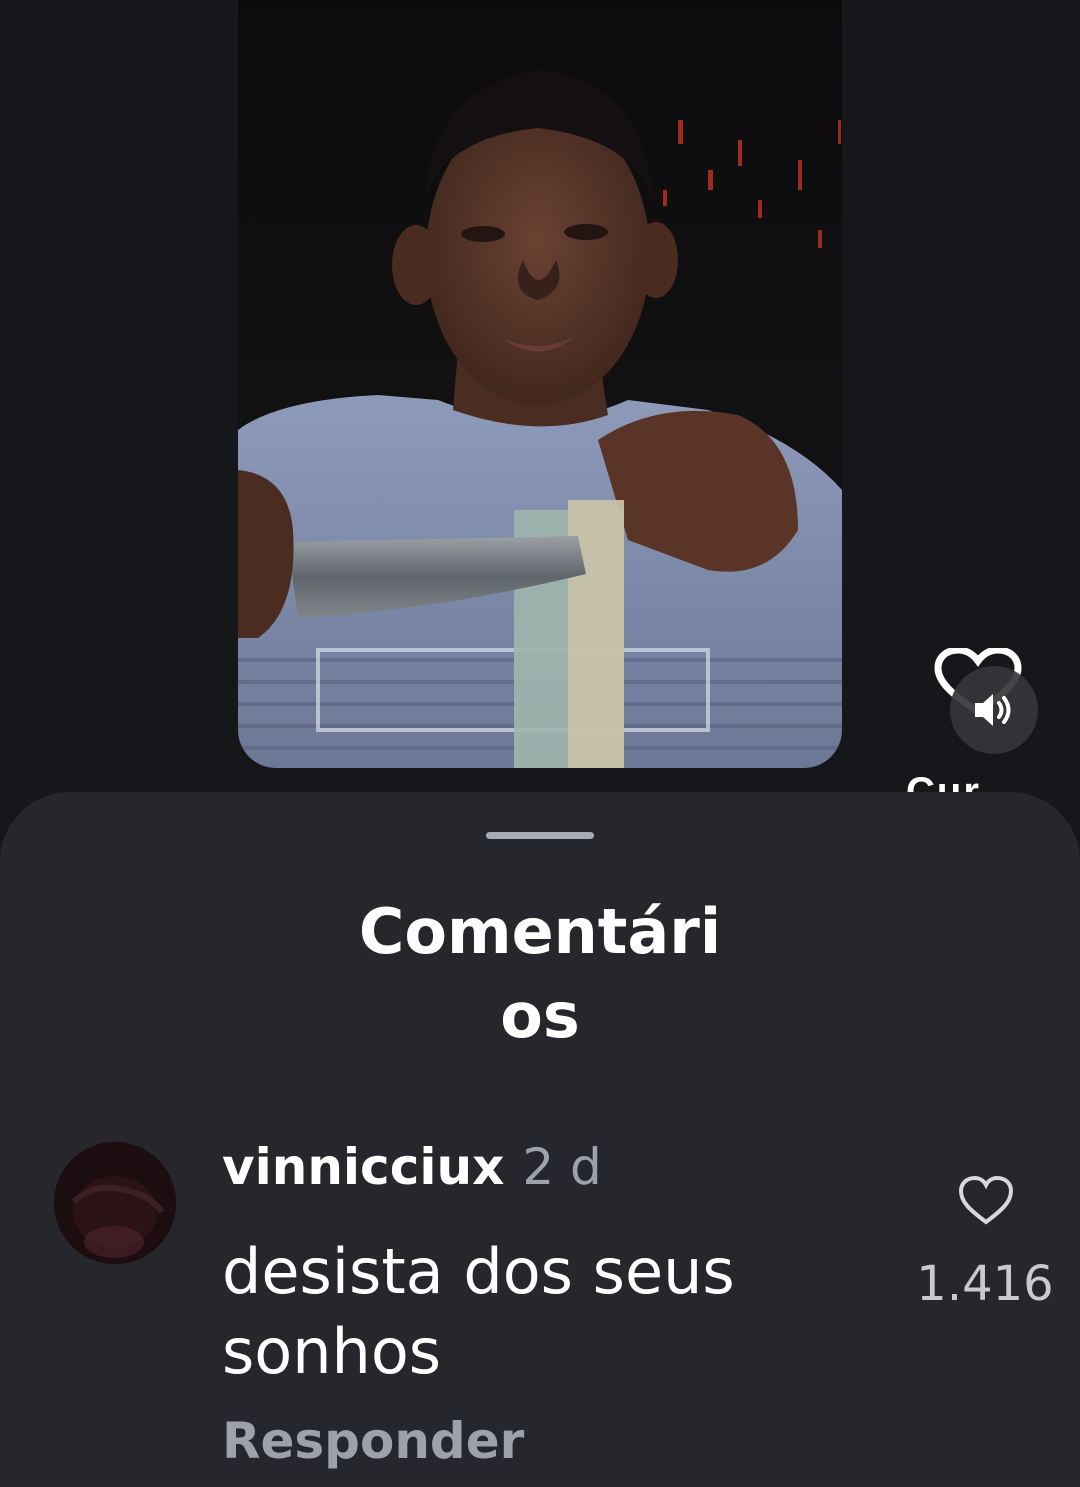 The height and width of the screenshot is (1487, 1080). What do you see at coordinates (986, 1201) in the screenshot?
I see `comment-like-heart-icon` at bounding box center [986, 1201].